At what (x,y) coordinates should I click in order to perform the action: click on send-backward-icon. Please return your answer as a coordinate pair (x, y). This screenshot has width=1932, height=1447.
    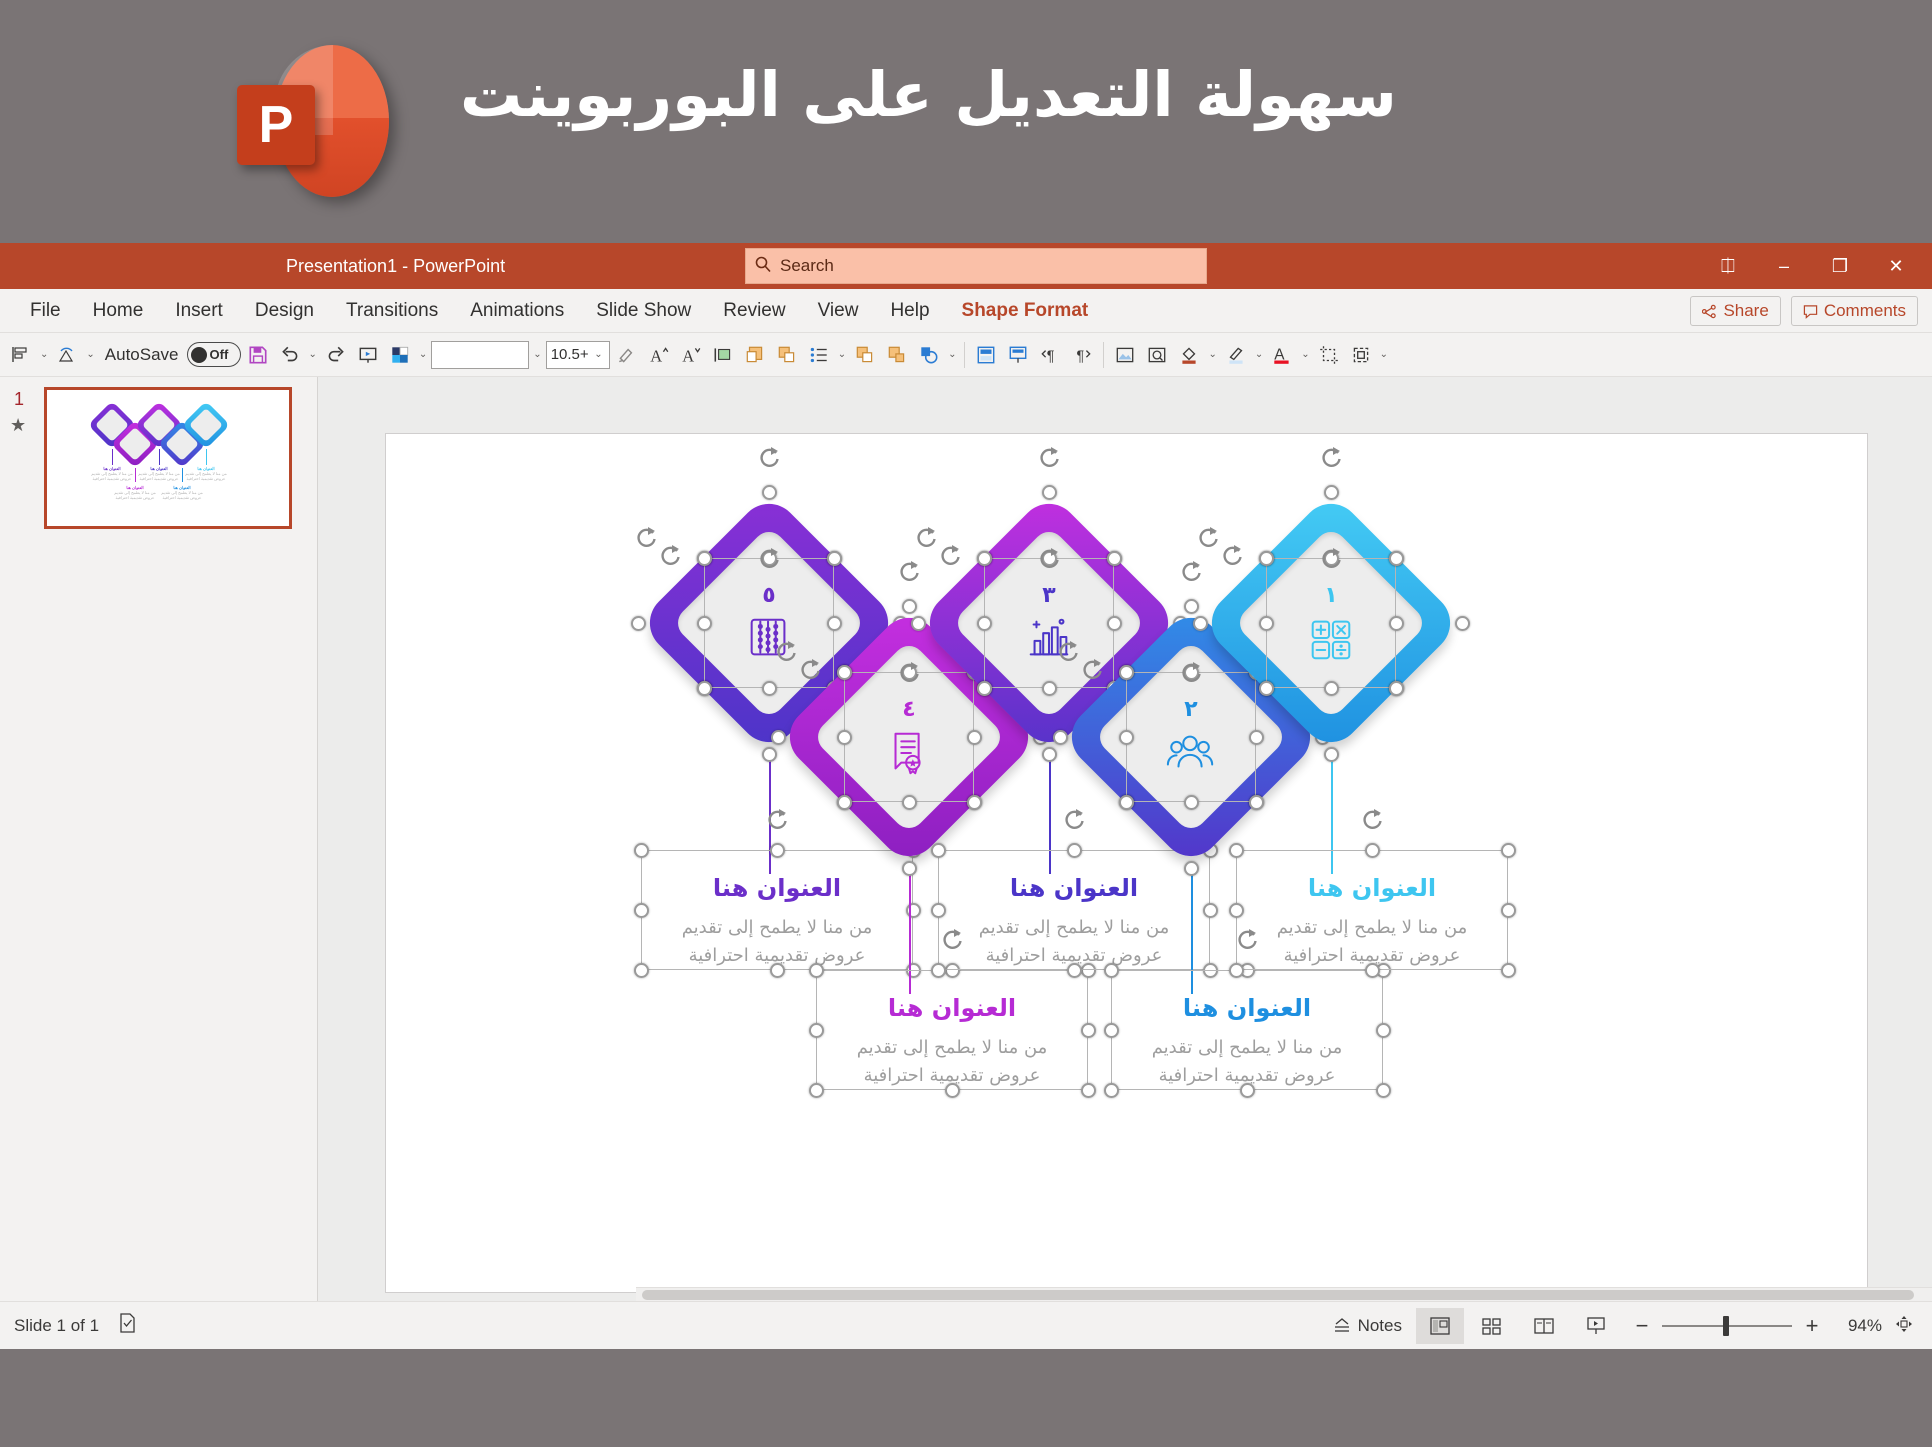
    Looking at the image, I should click on (897, 355).